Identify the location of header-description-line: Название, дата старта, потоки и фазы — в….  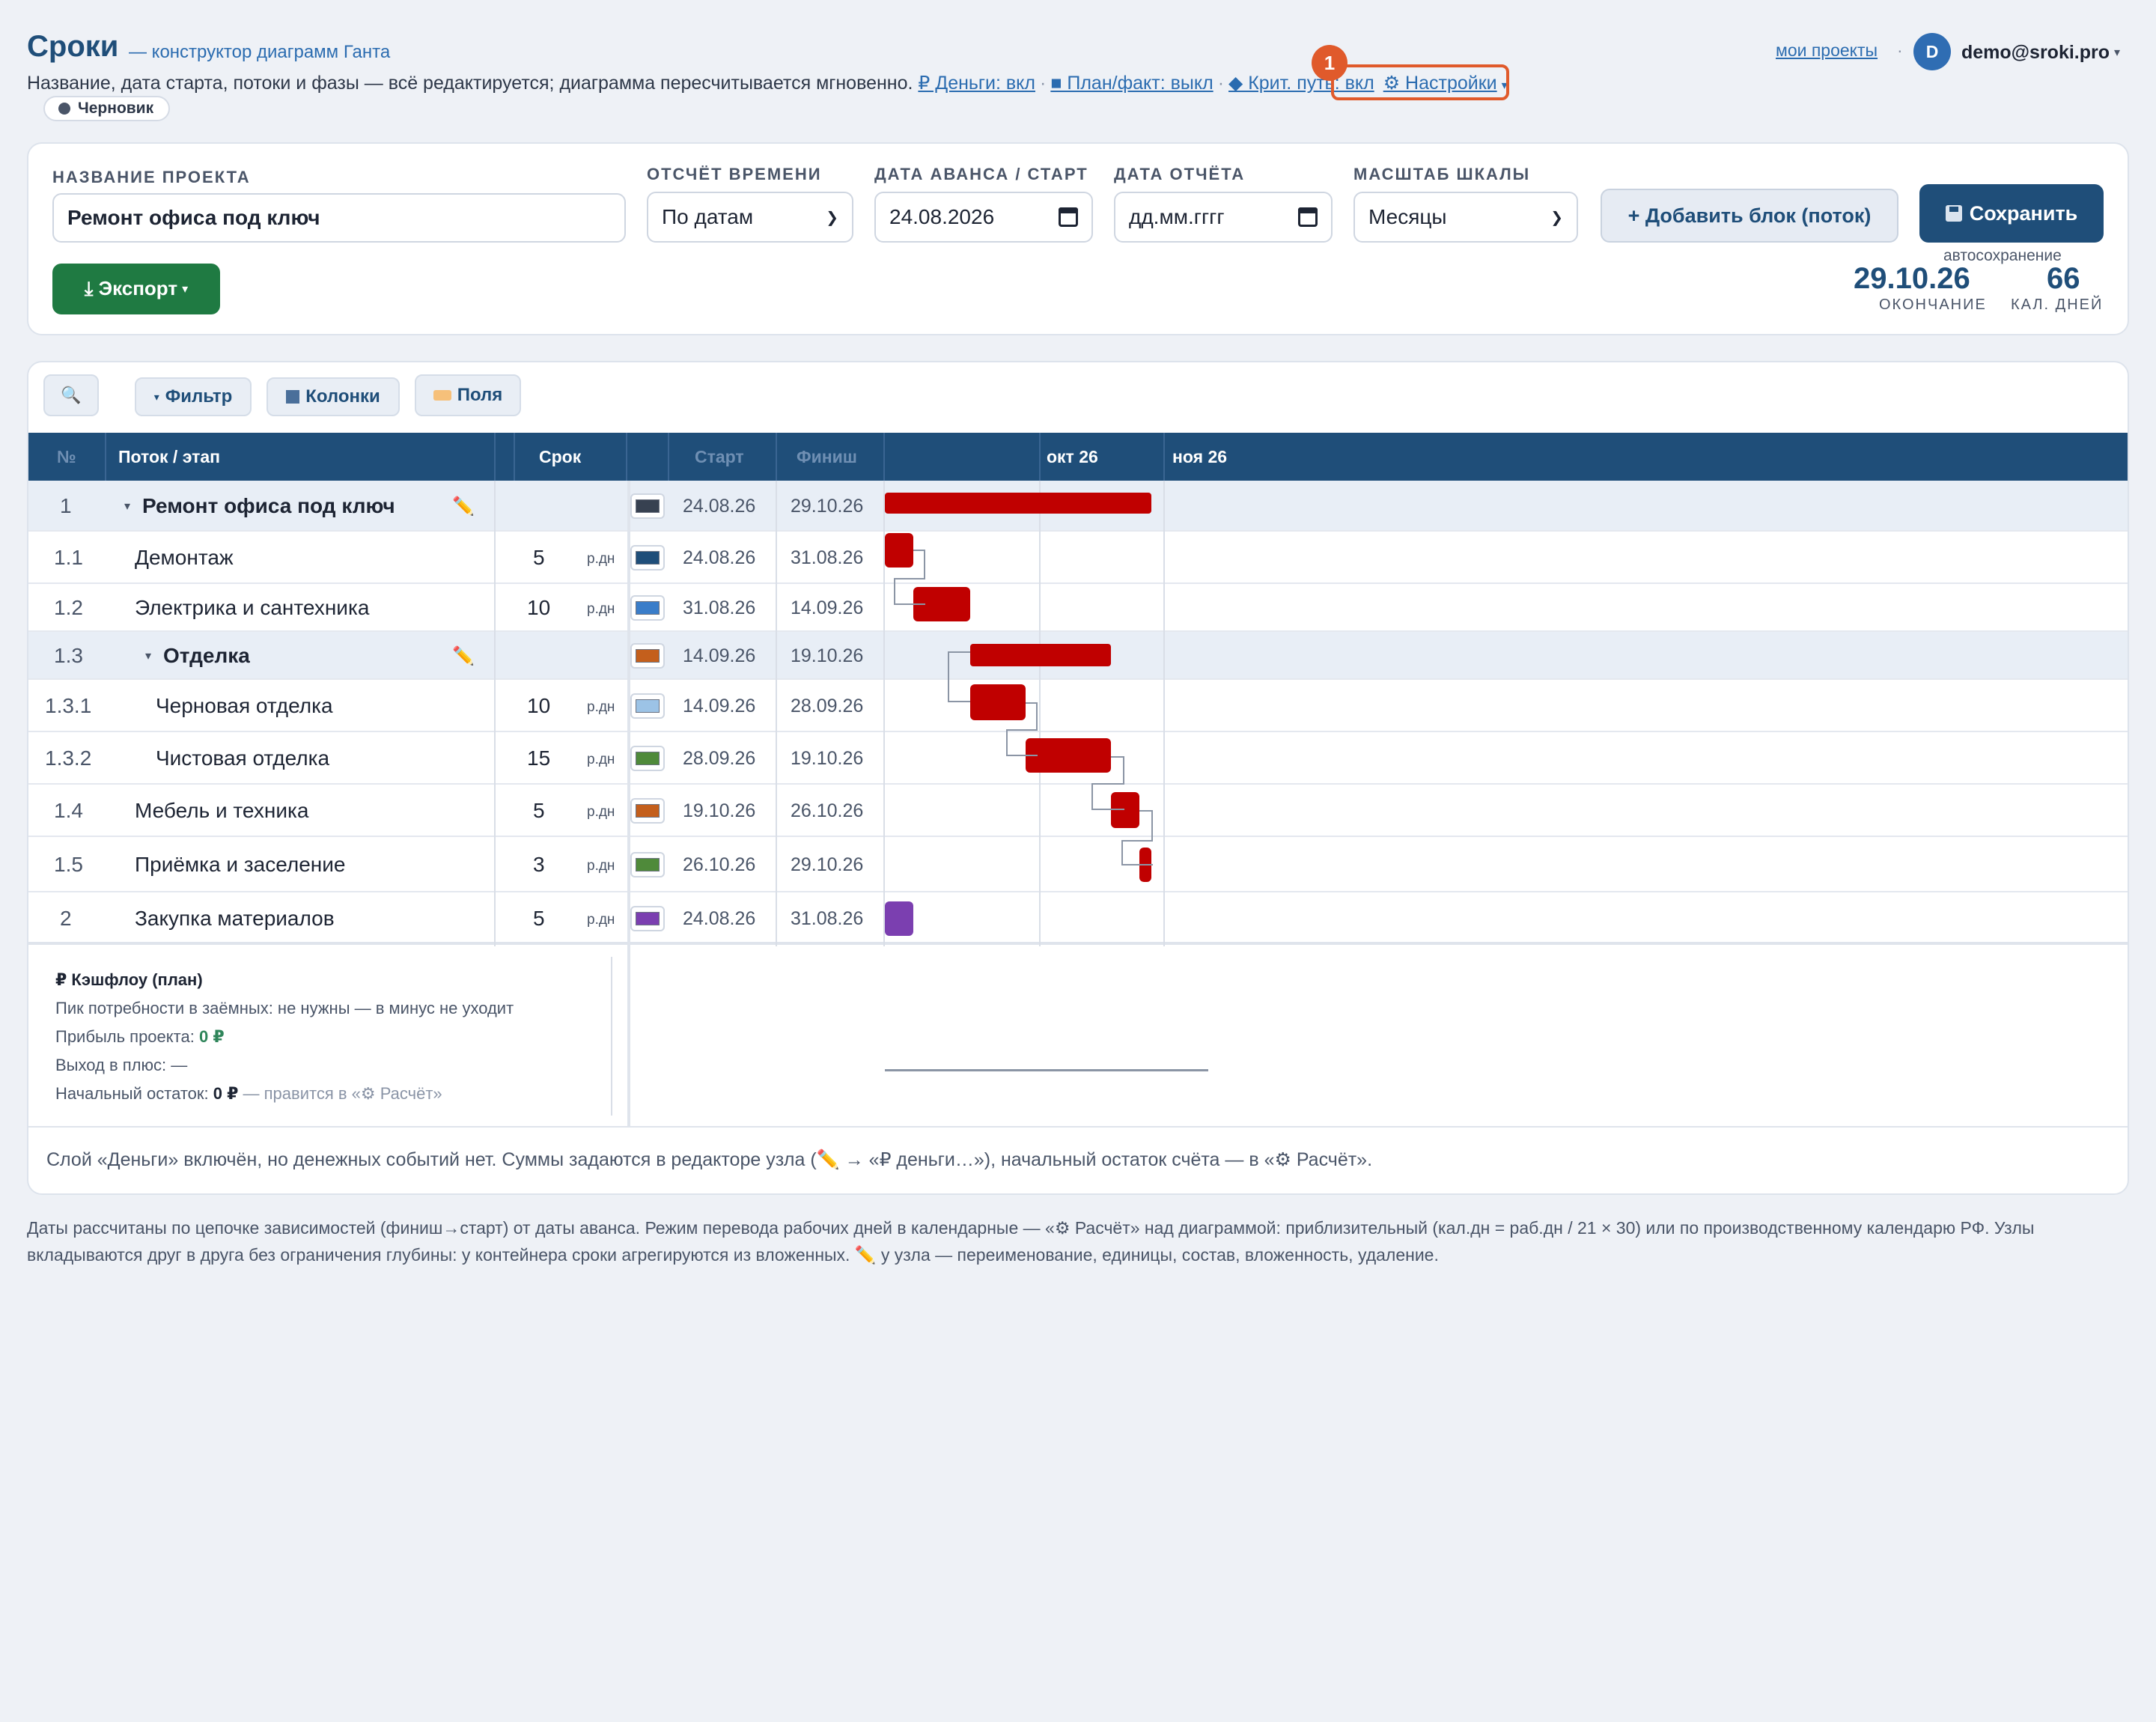
(767, 83).